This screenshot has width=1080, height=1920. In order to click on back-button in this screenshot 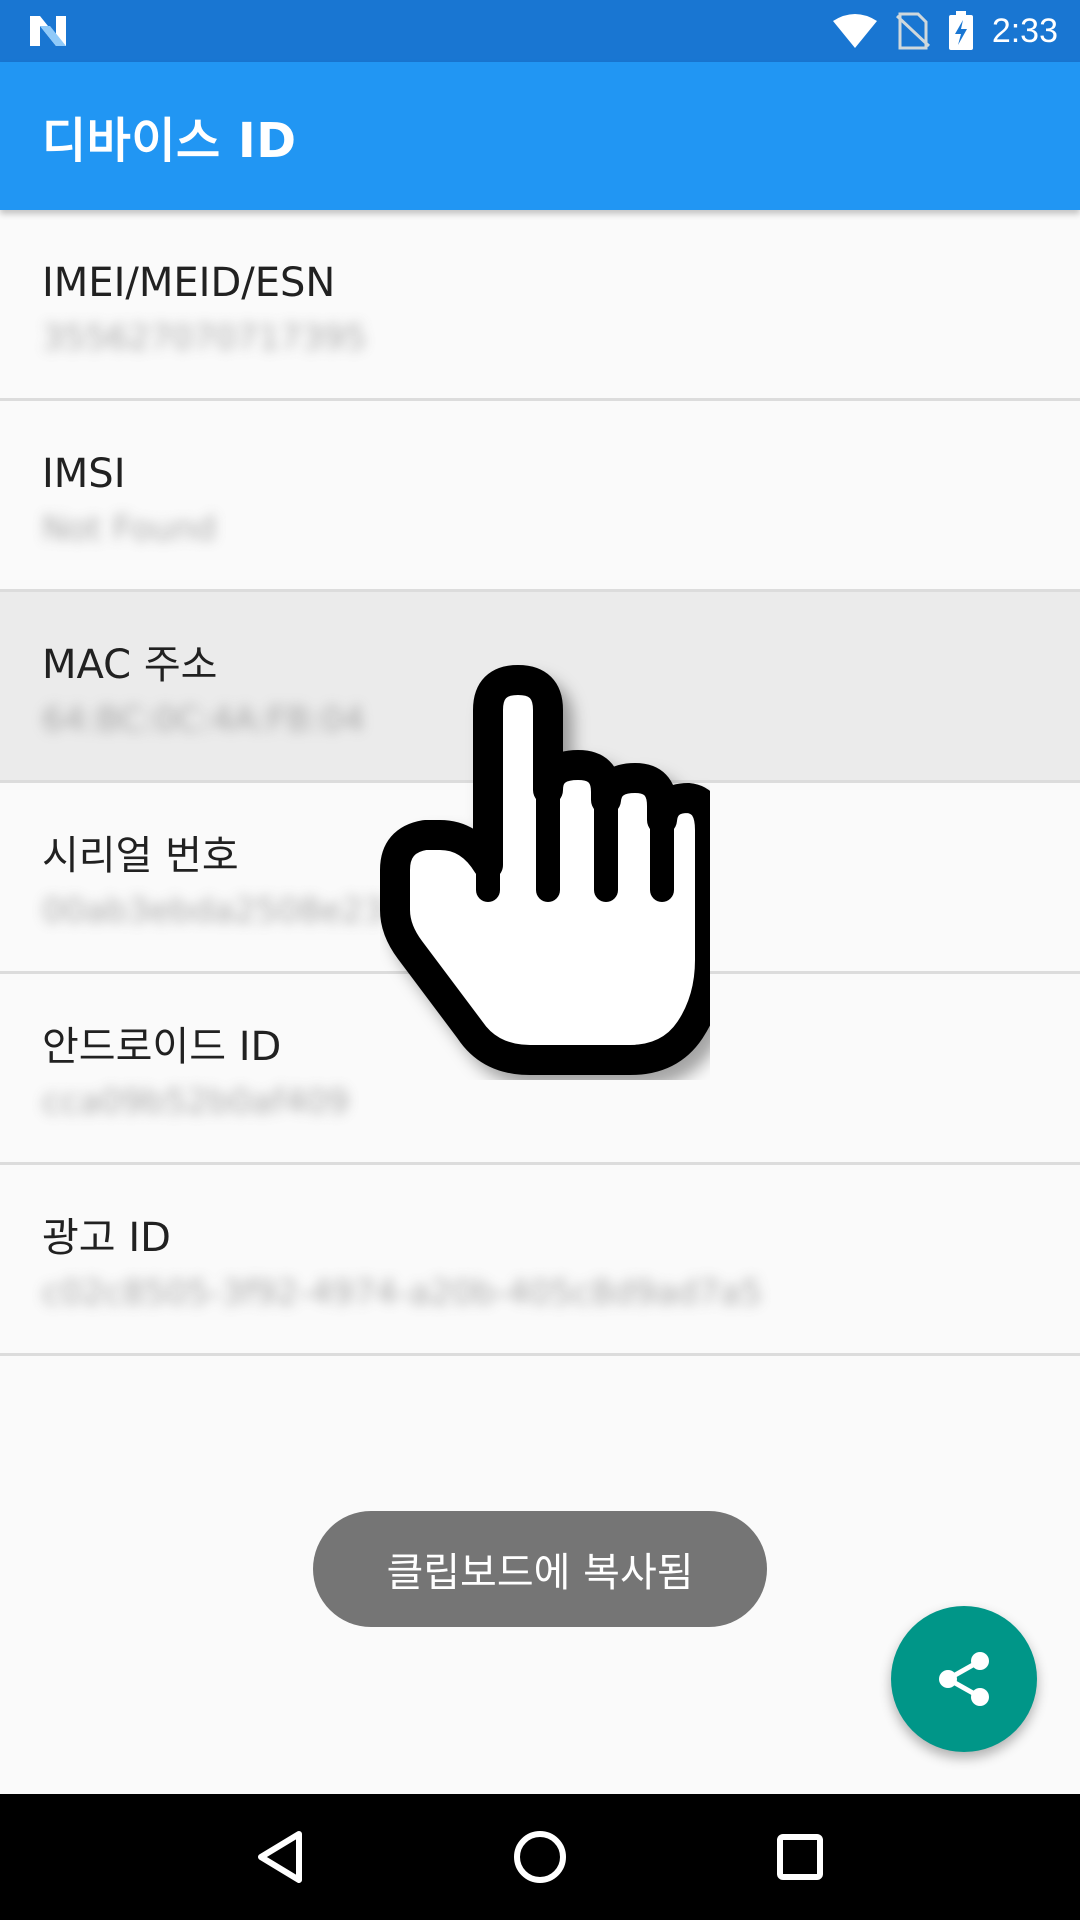, I will do `click(280, 1857)`.